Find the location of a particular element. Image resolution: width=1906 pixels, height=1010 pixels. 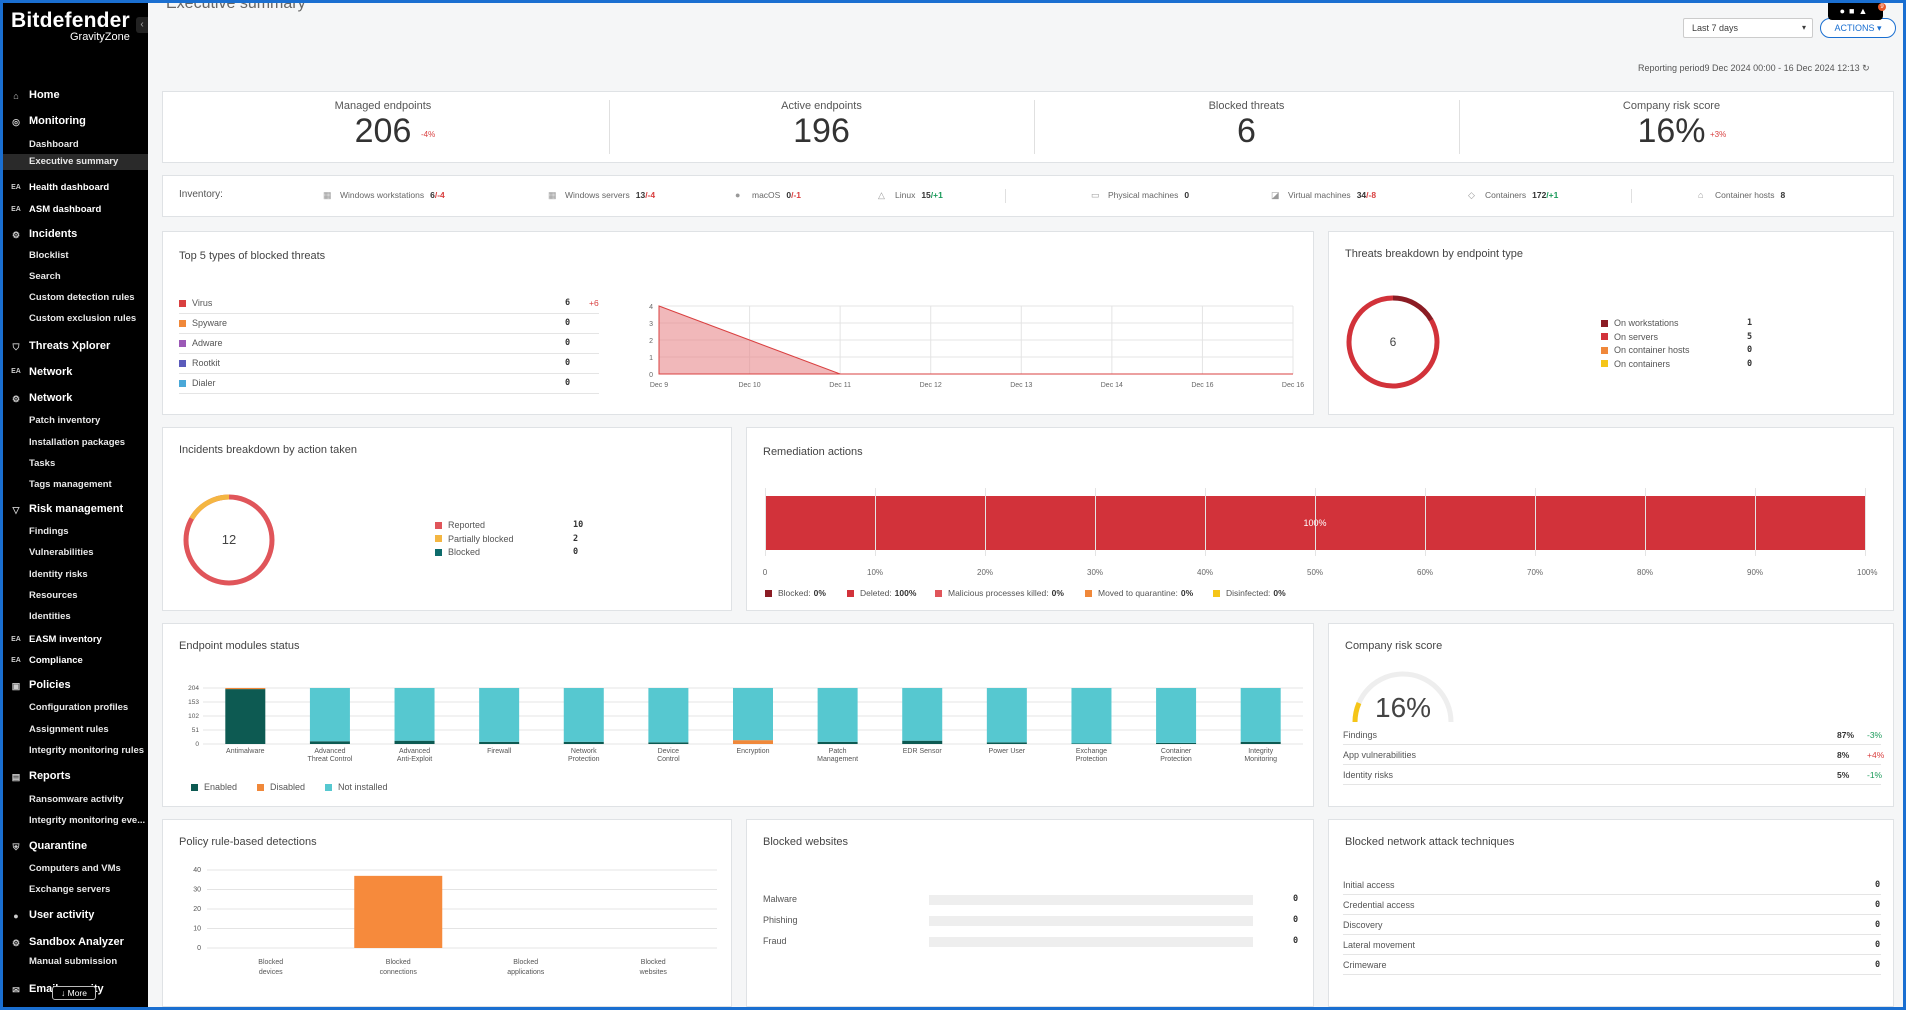

kpi-company-risk-score: Company risk score 16% +3% is located at coordinates (1671, 127).